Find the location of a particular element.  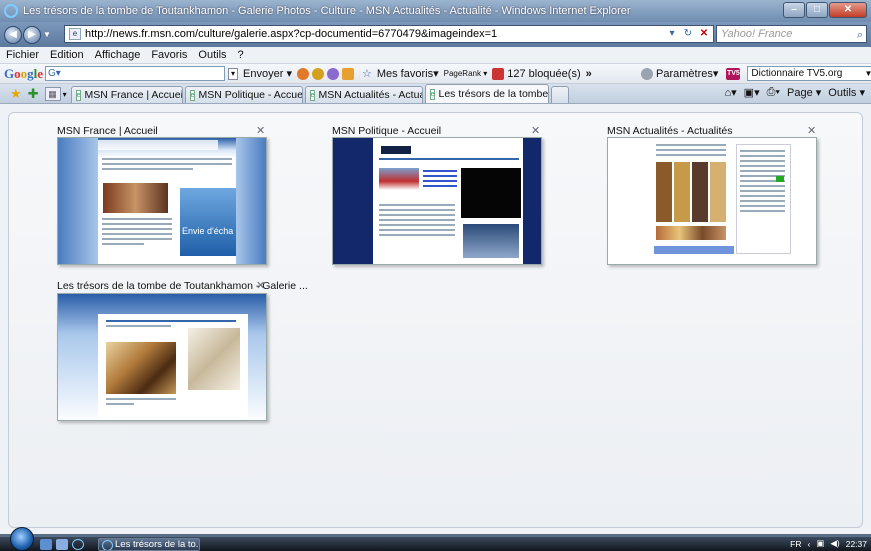

page-preview-ad: Envie d'écha is located at coordinates (208, 222).